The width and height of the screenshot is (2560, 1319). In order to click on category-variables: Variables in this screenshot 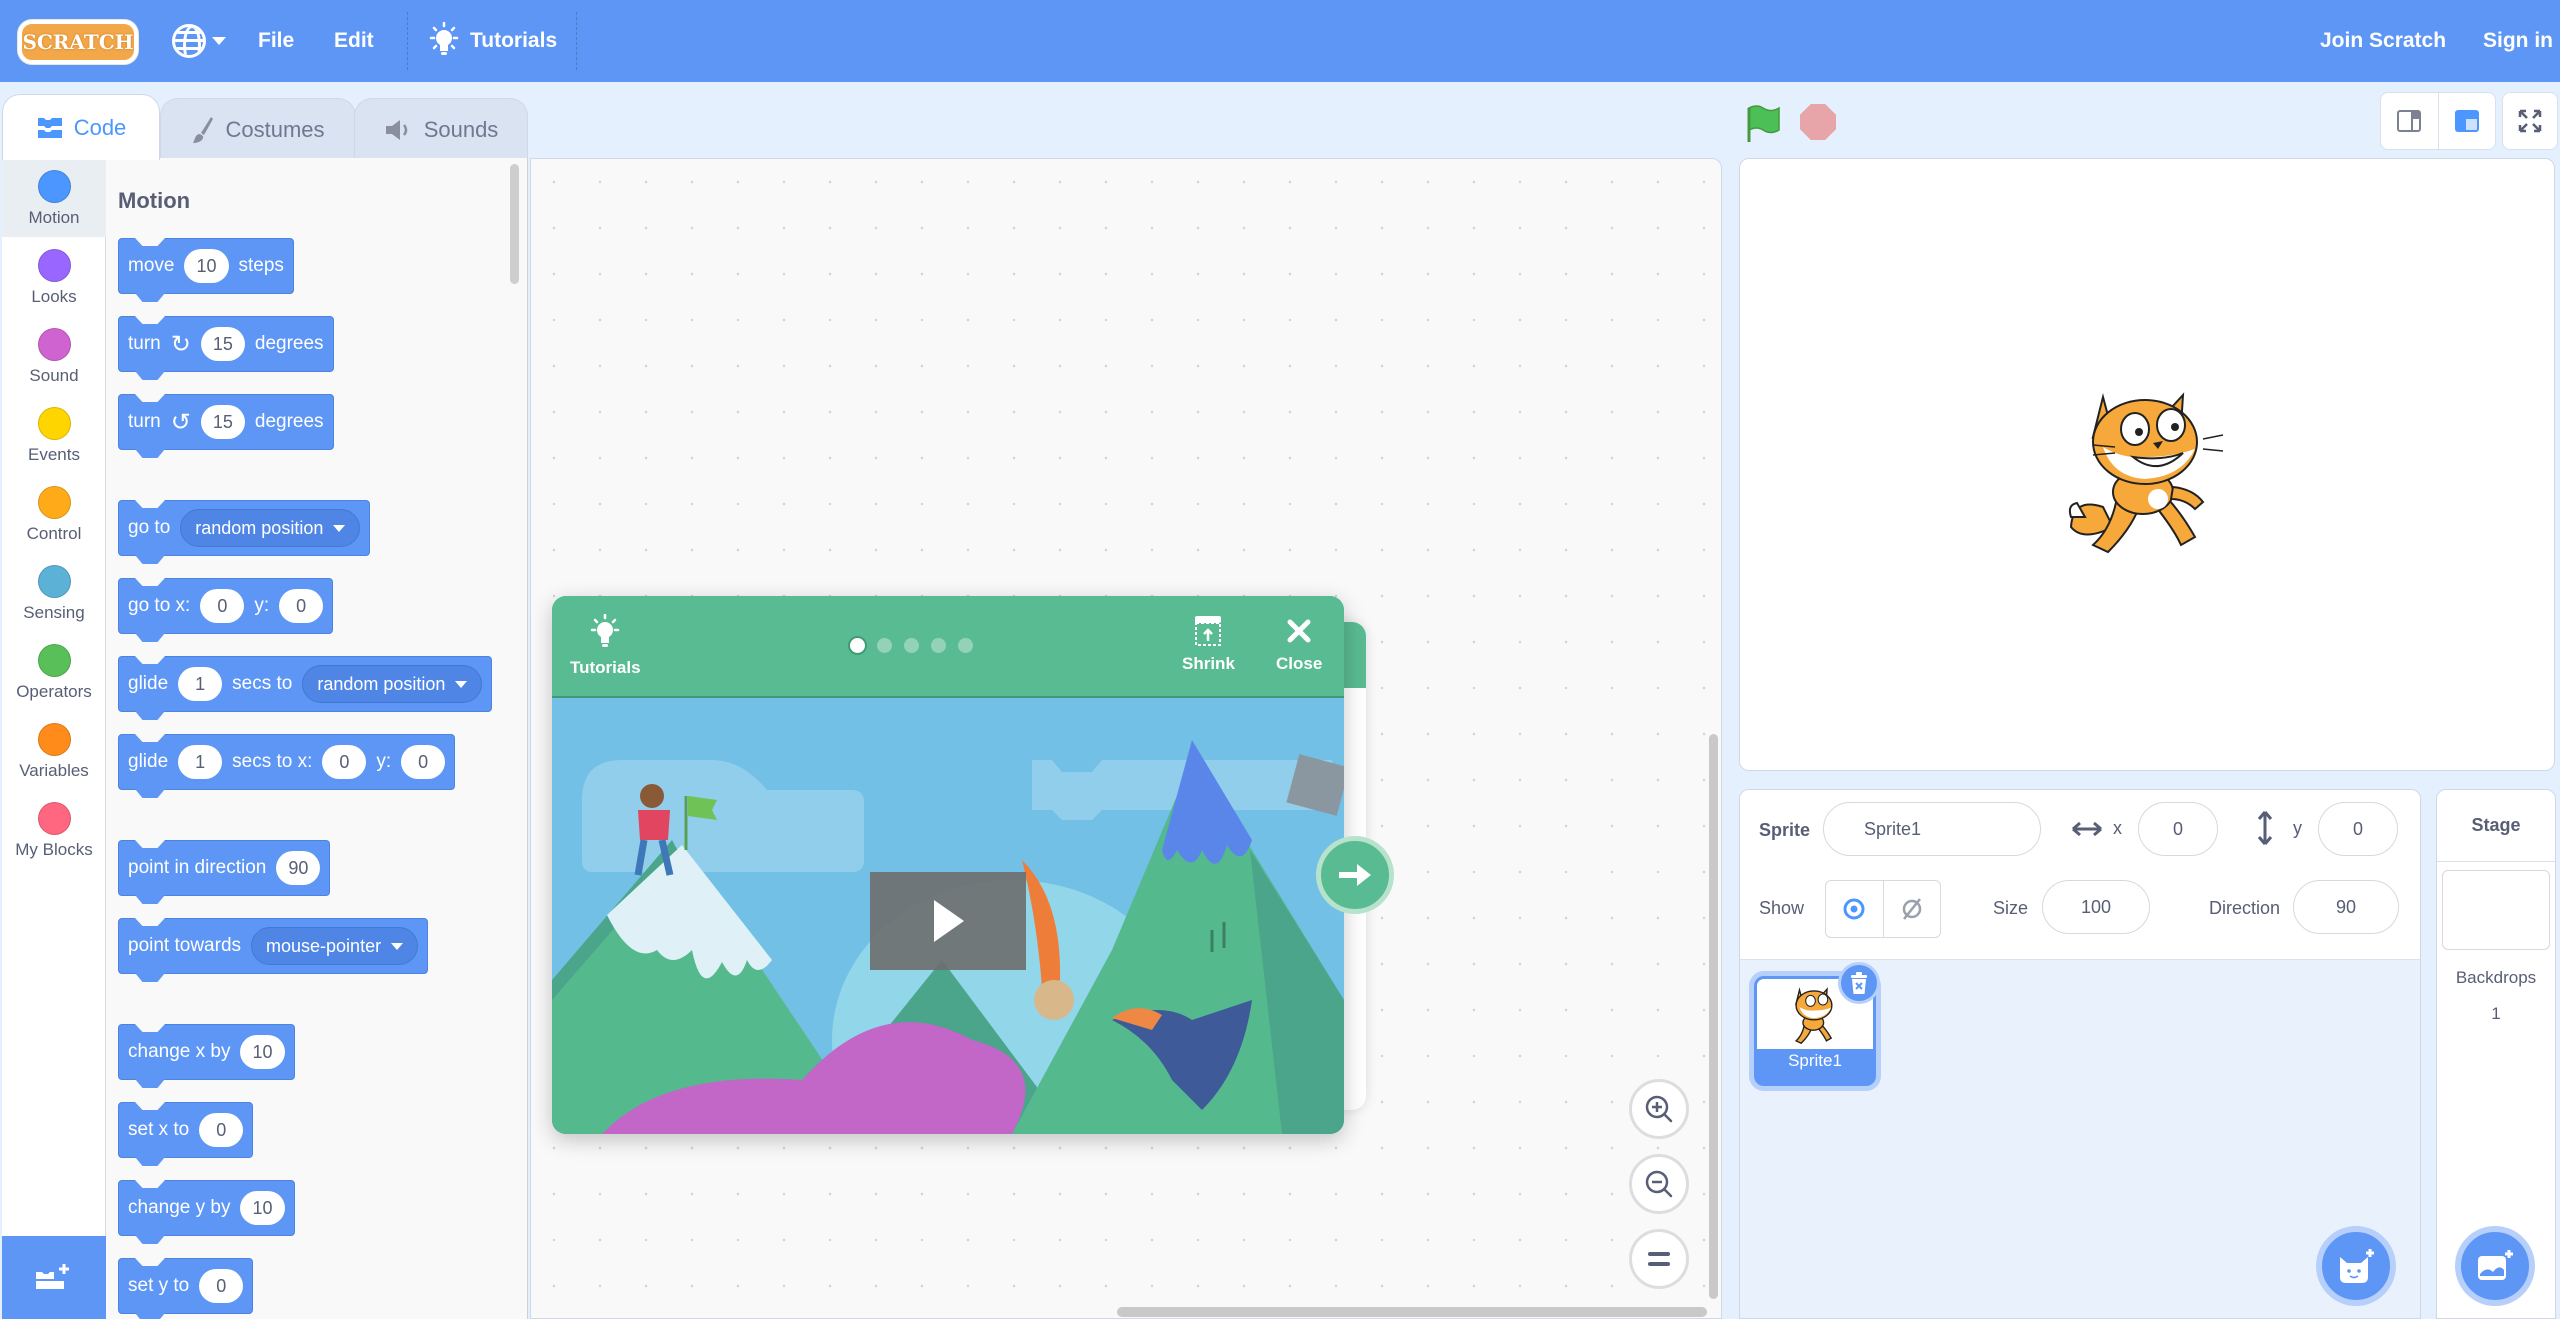, I will do `click(54, 750)`.